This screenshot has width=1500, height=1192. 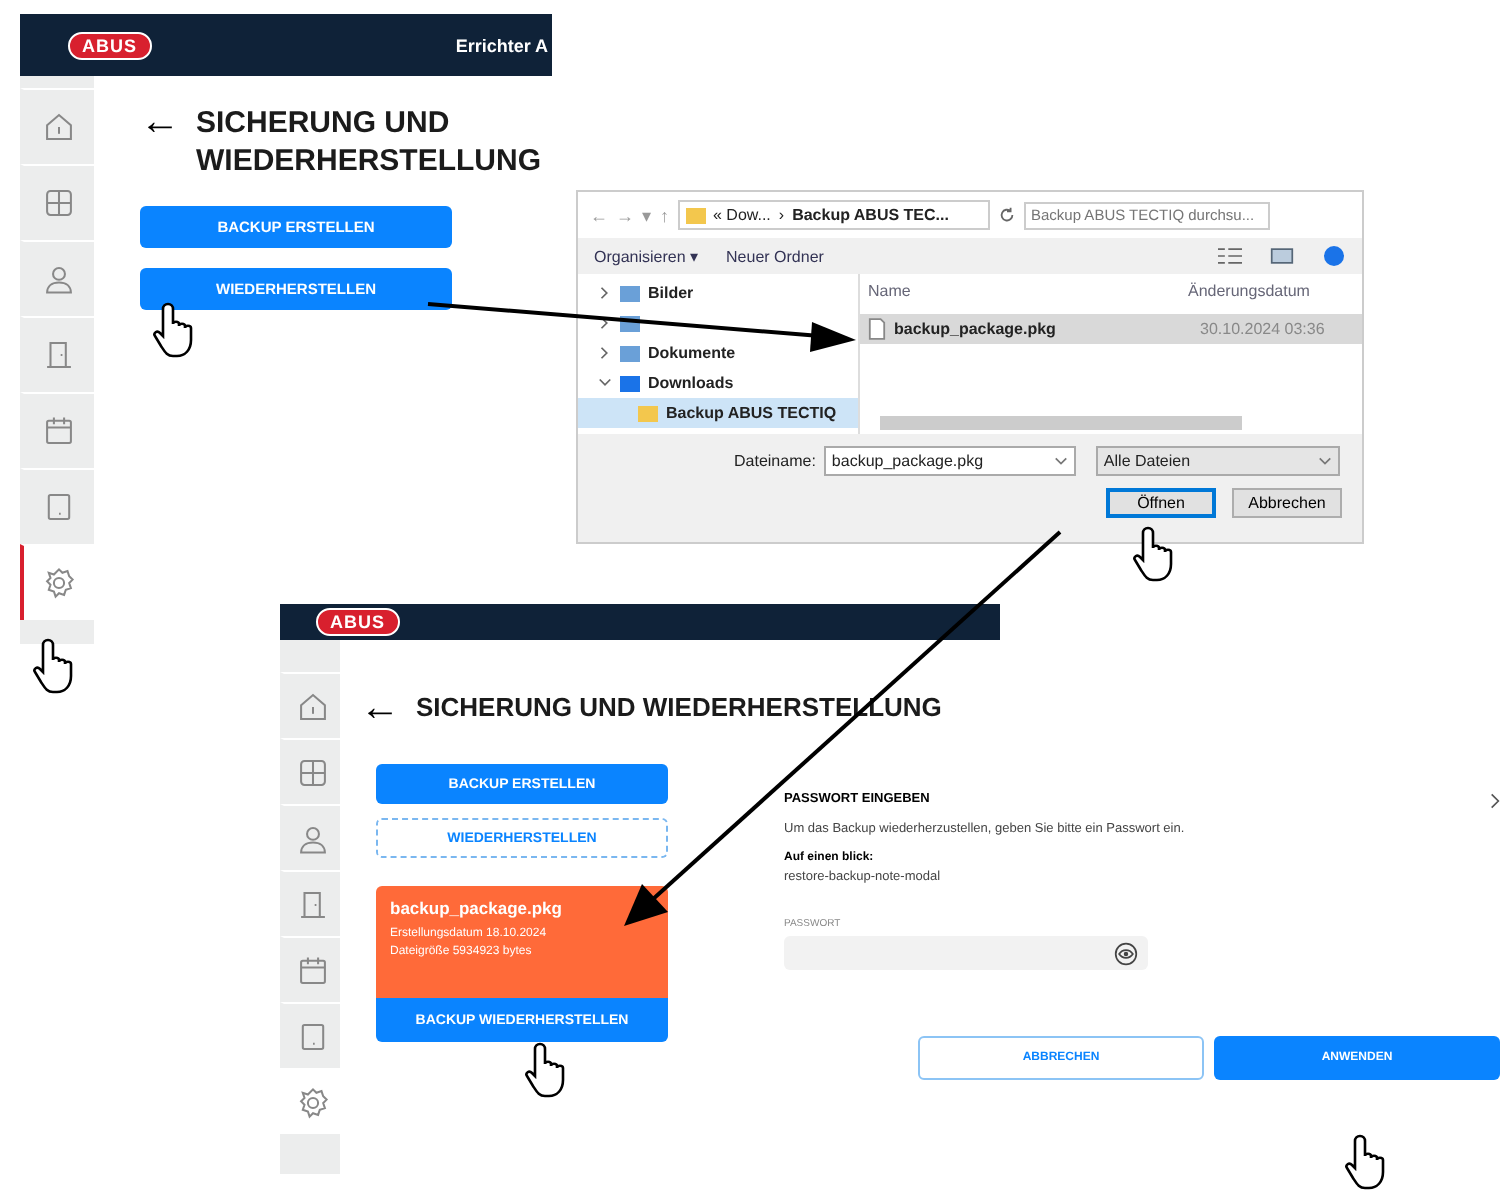 I want to click on tree-item: Downloads, so click(x=718, y=383).